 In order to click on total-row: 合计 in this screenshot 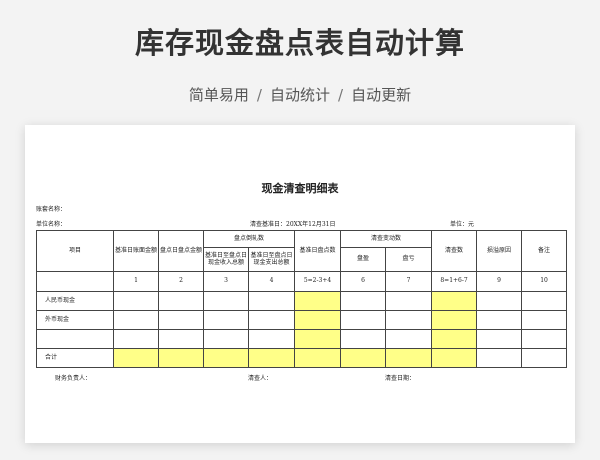, I will do `click(302, 358)`.